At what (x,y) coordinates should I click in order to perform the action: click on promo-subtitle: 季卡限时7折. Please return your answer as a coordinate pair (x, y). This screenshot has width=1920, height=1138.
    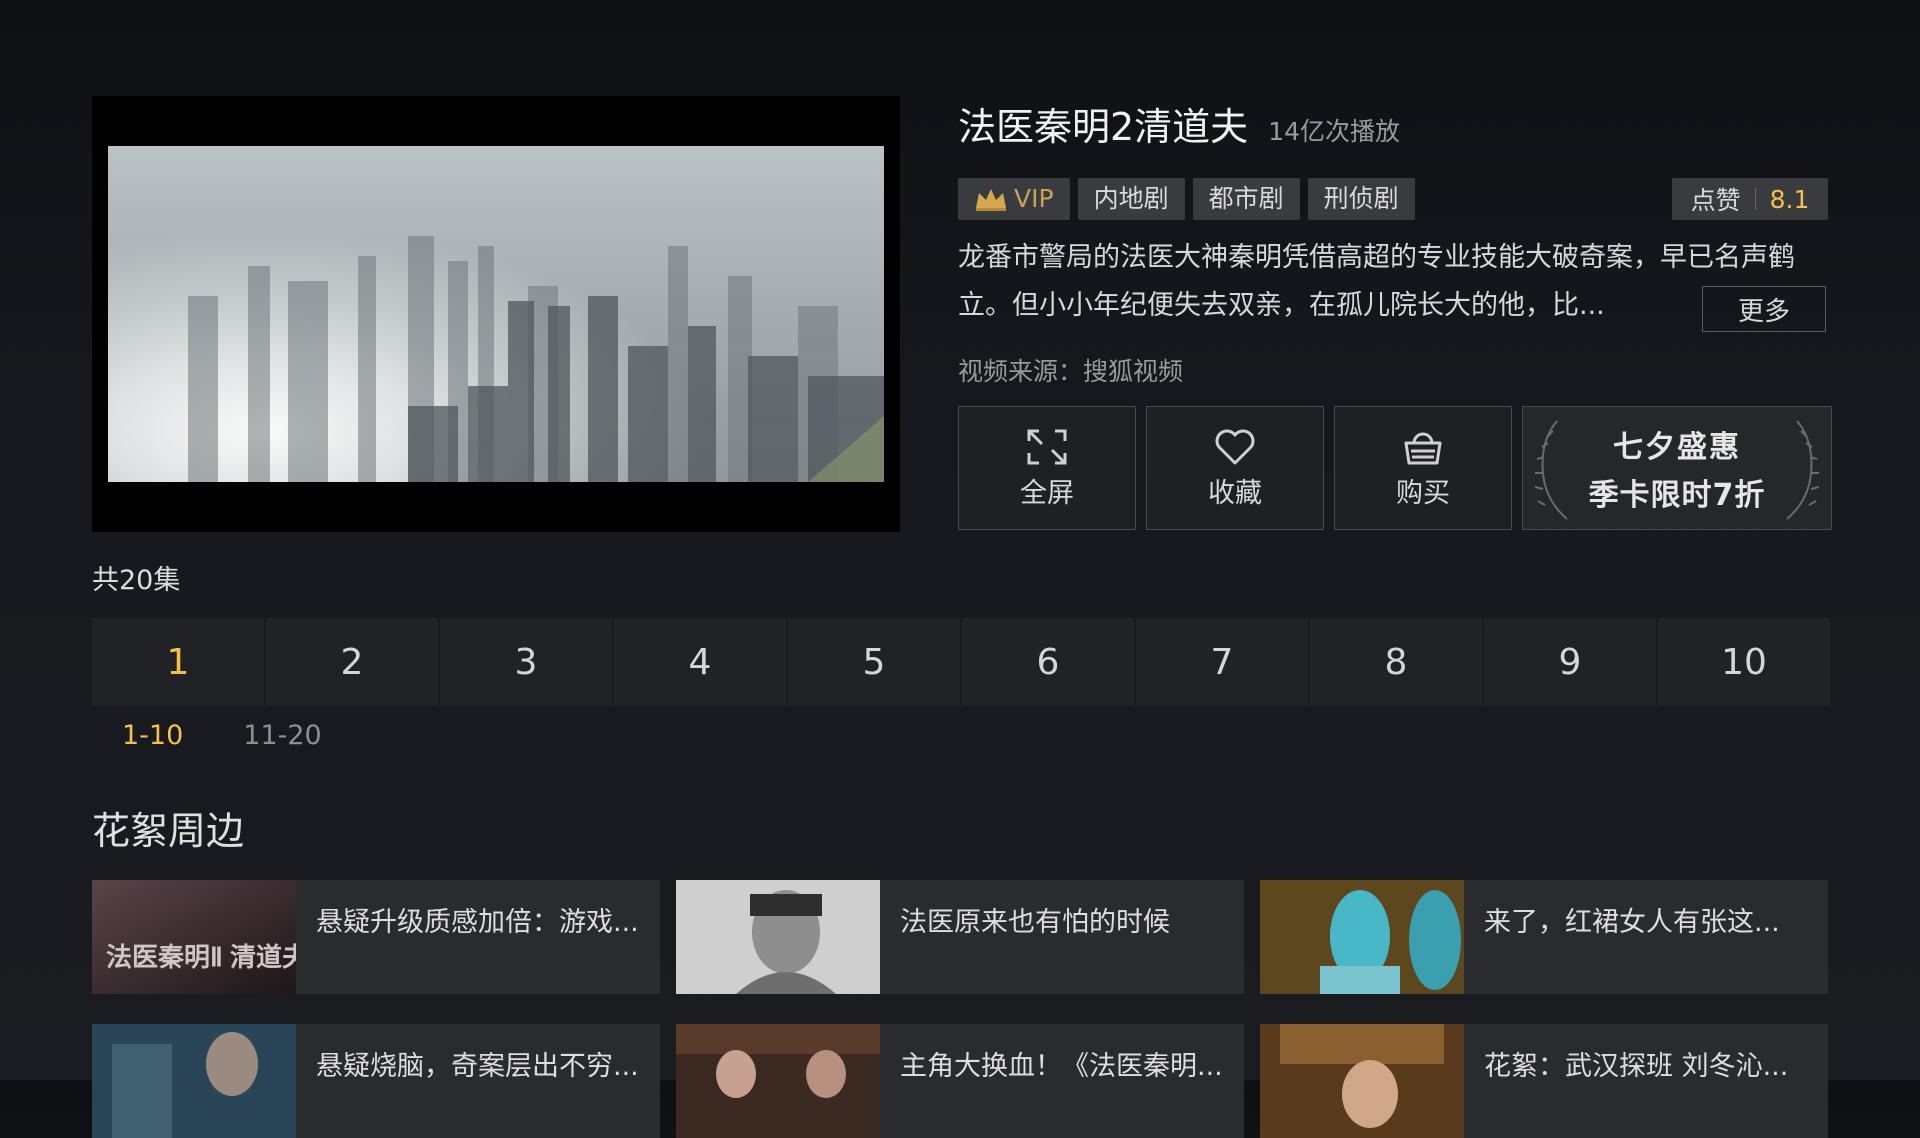
    Looking at the image, I should click on (1677, 495).